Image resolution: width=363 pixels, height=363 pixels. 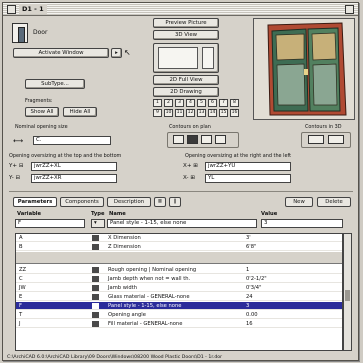 I want to click on preview-picture-label: Preview Picture, so click(x=186, y=23).